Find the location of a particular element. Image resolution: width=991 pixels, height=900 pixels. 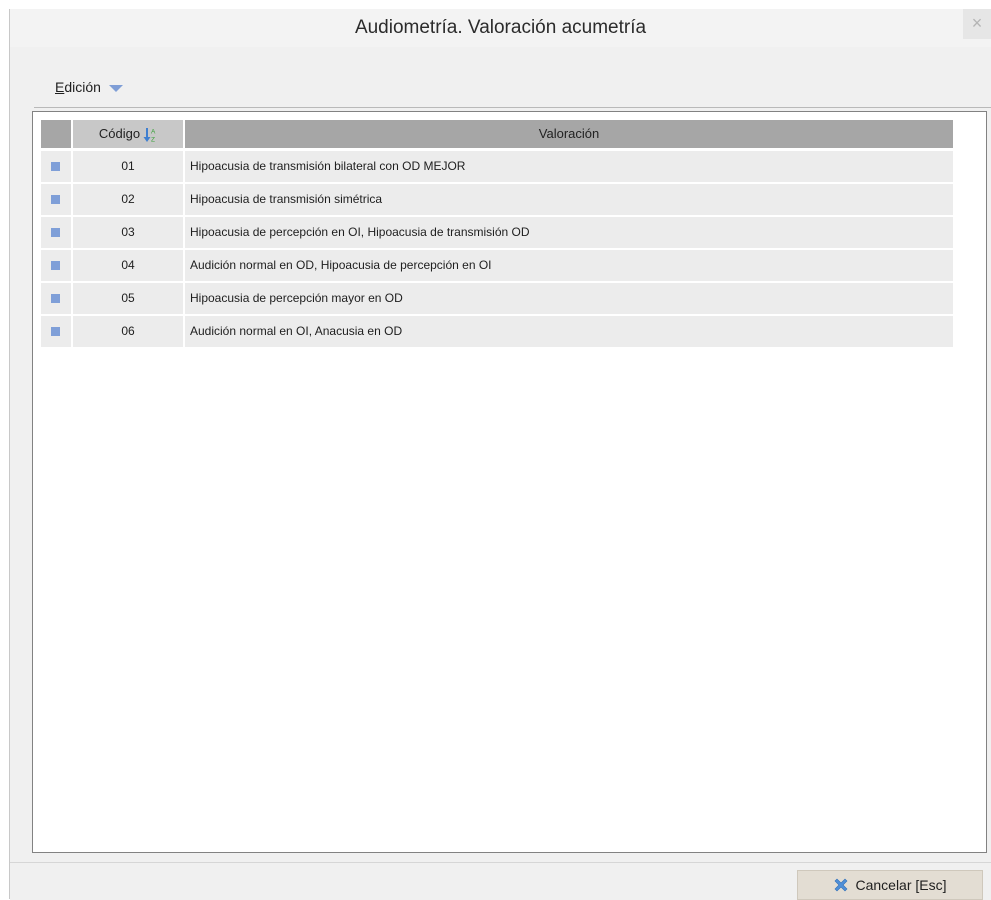

table-row: 06 Audición normal en OI, Anacusia en OD is located at coordinates (497, 331).